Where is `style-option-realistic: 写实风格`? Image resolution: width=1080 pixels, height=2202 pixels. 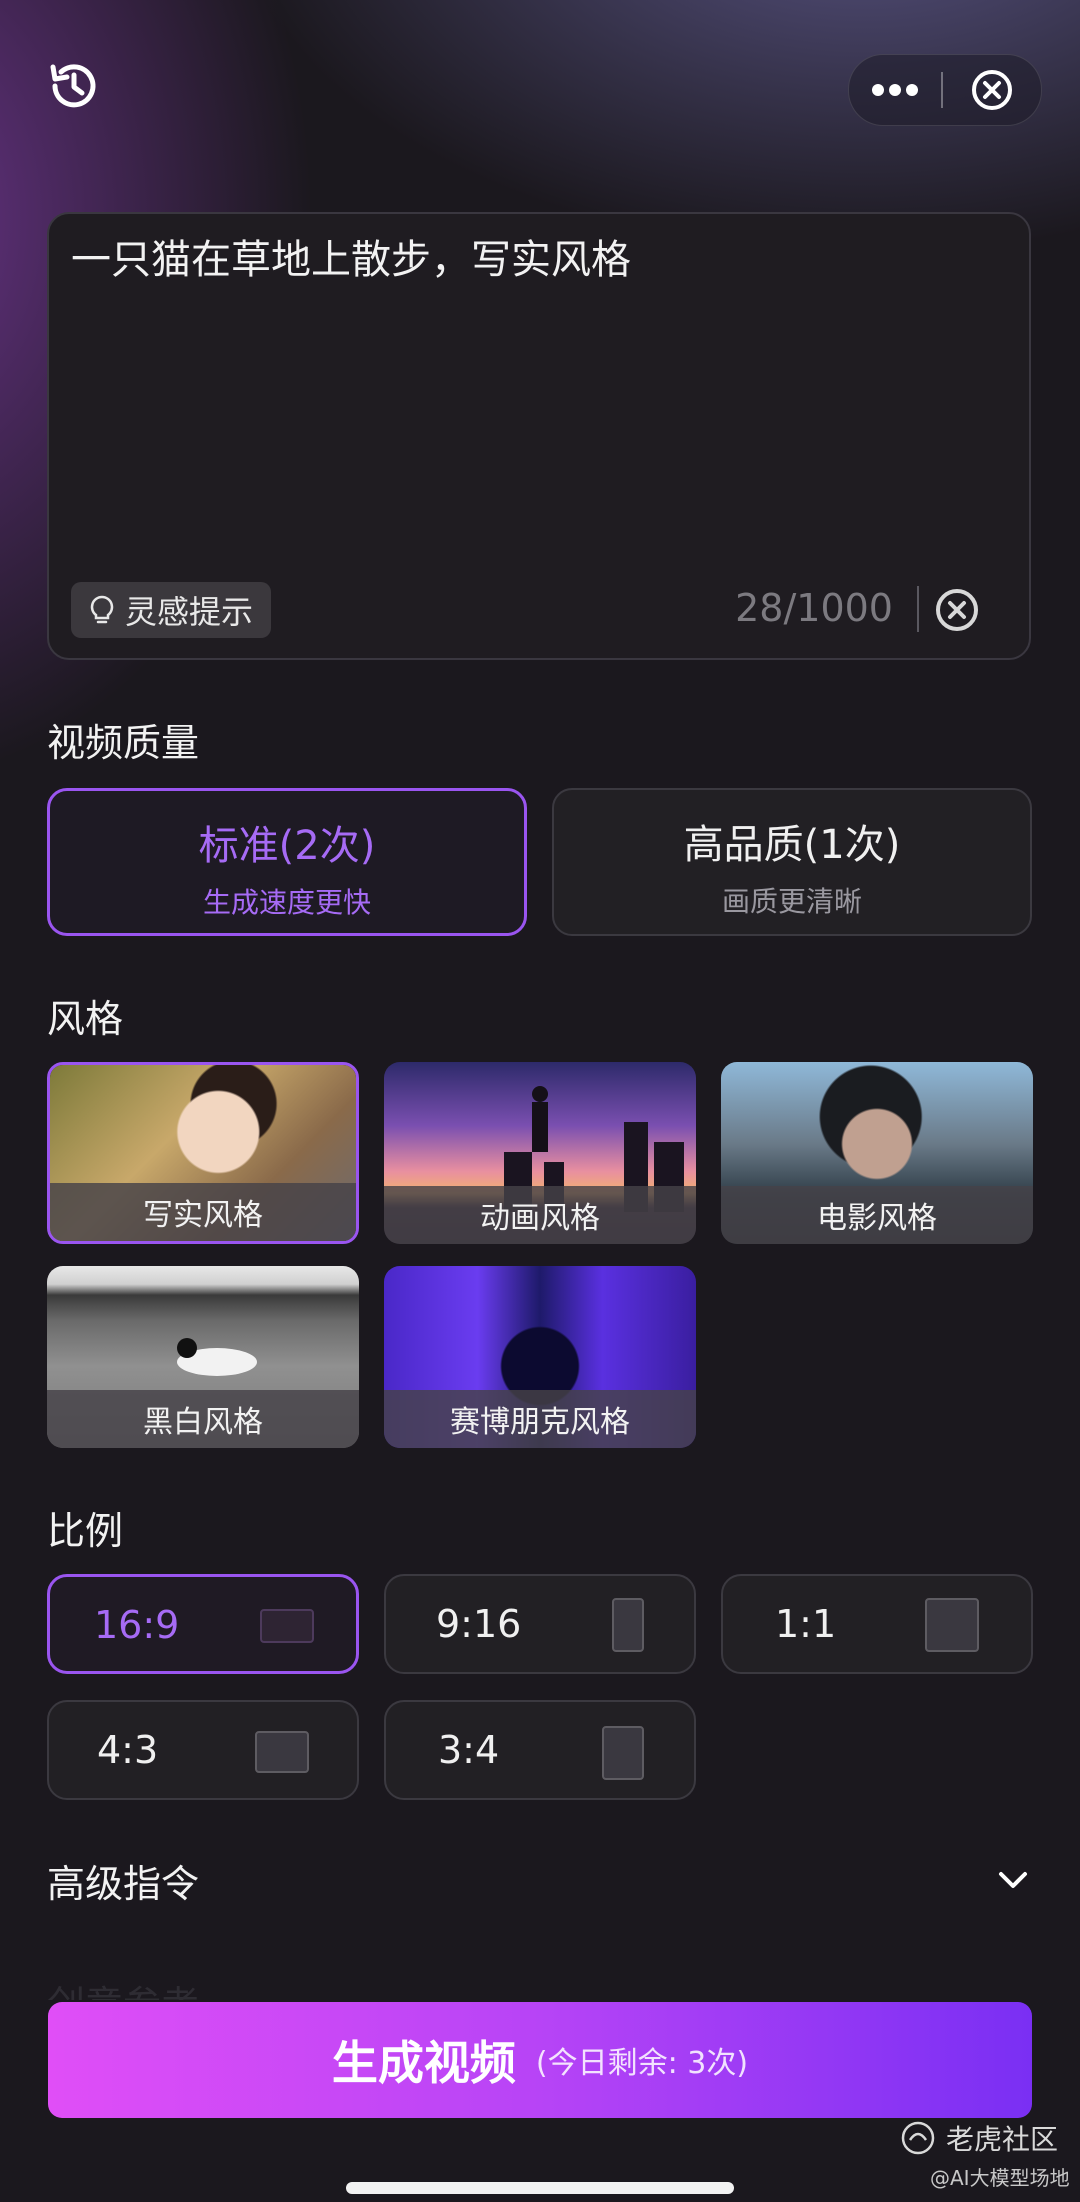 style-option-realistic: 写实风格 is located at coordinates (203, 1153).